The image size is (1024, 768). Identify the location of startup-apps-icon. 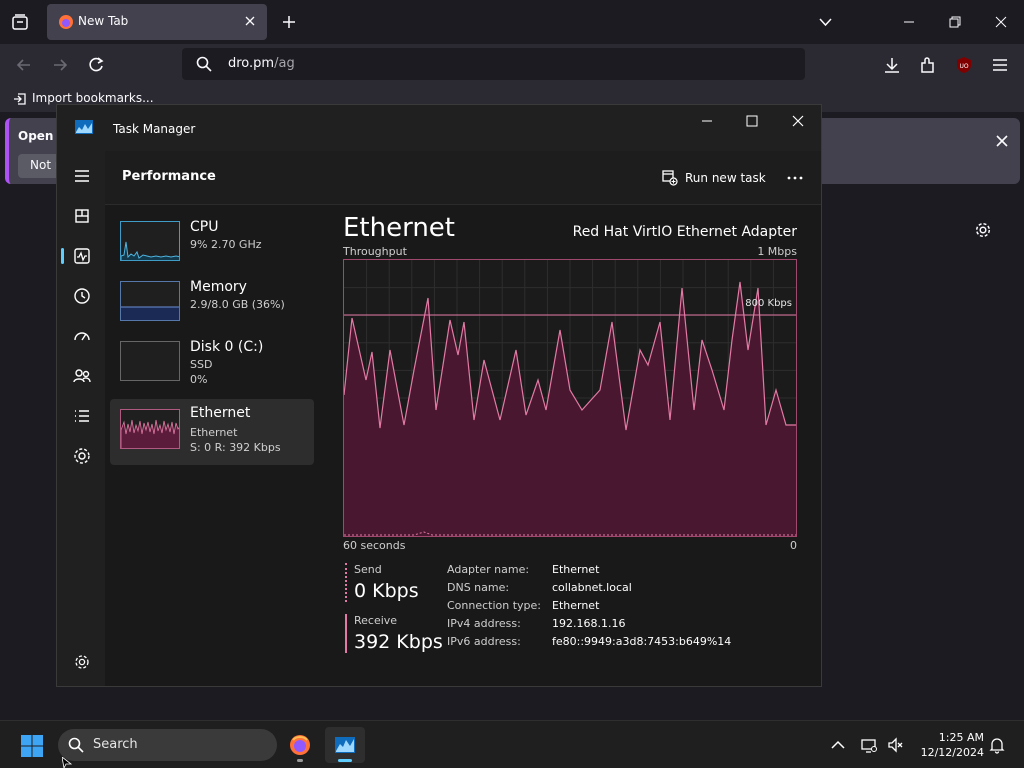
(82, 336).